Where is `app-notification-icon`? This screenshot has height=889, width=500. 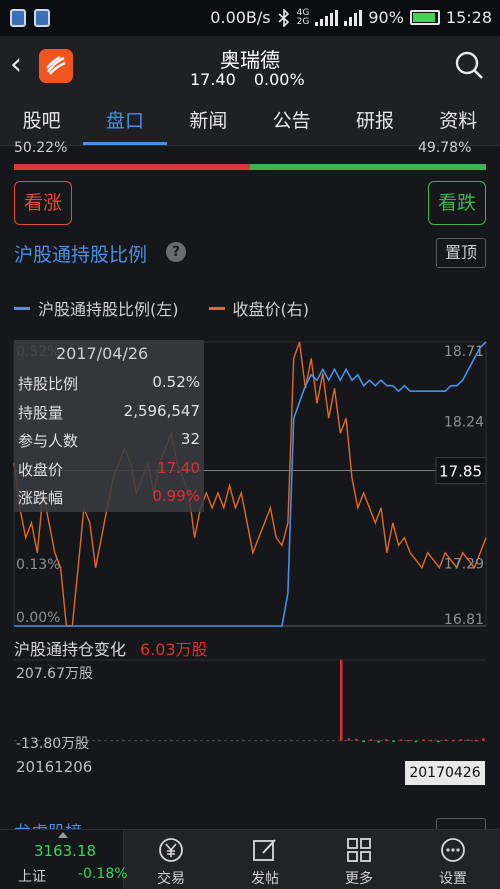 app-notification-icon is located at coordinates (42, 18).